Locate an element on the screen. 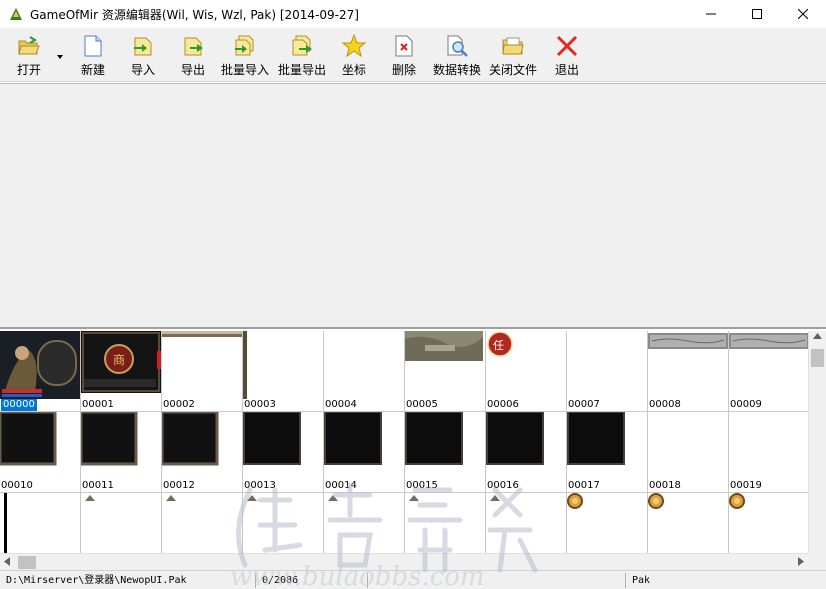 Image resolution: width=826 pixels, height=589 pixels. toolbar-exit-button: 退出 is located at coordinates (567, 56).